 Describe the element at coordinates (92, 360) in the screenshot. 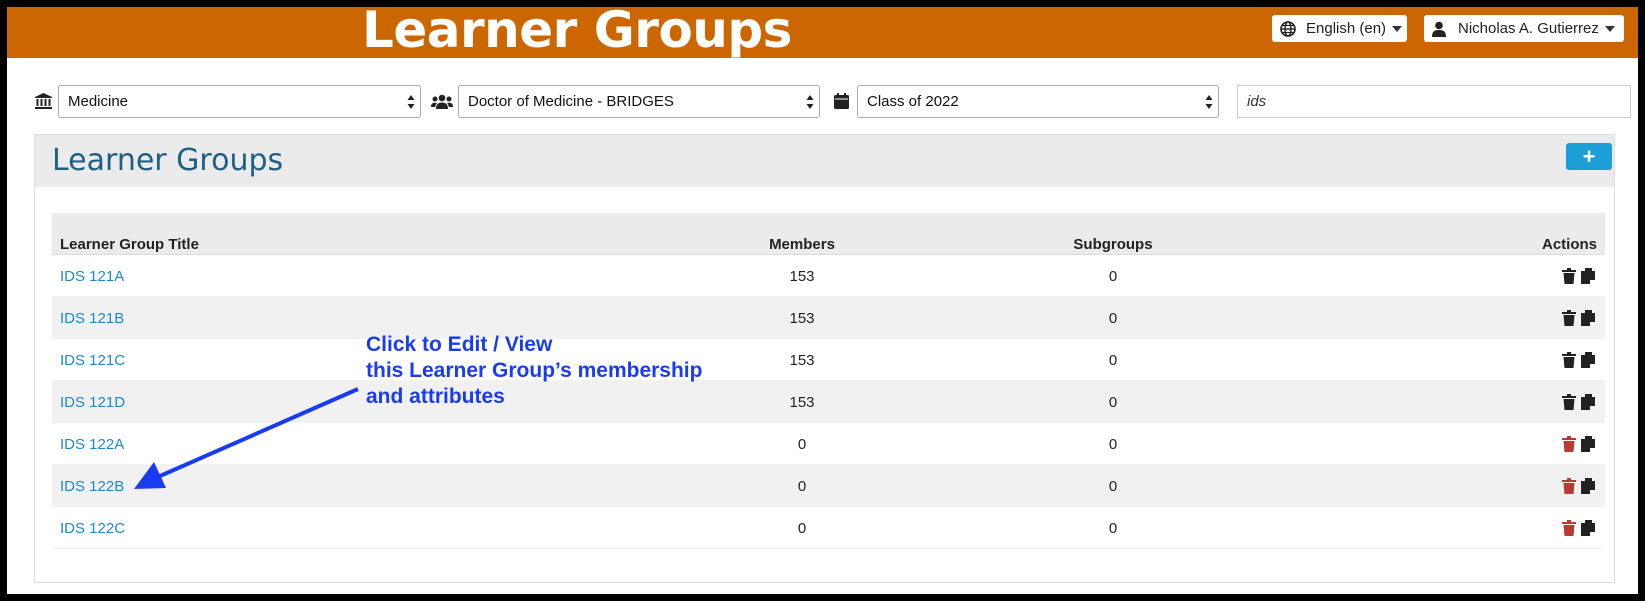

I see `learner-group-link: IDS 121C` at that location.